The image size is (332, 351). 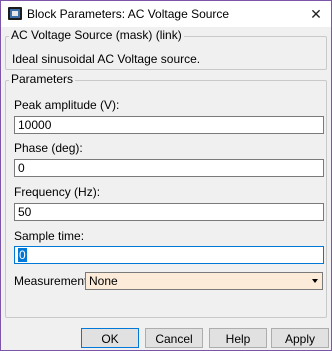 I want to click on simulink-block-icon, so click(x=15, y=13).